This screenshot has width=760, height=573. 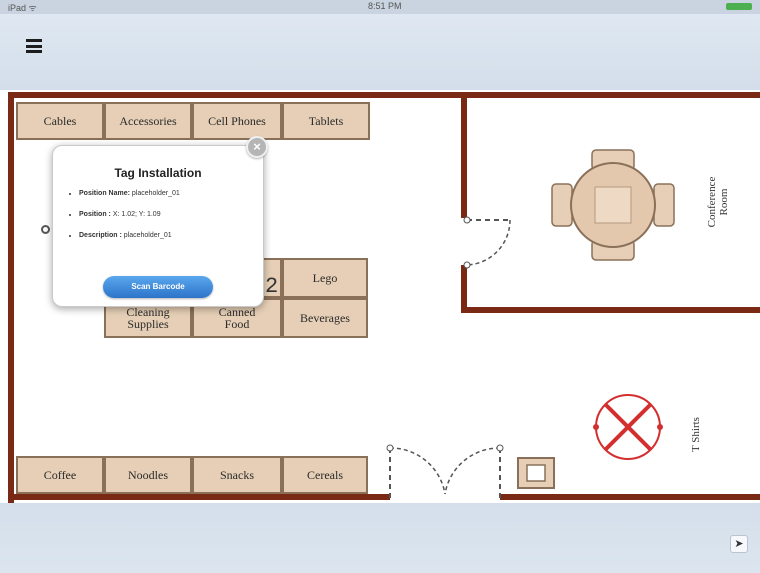 What do you see at coordinates (385, 6) in the screenshot?
I see `status-time: 8:51 PM` at bounding box center [385, 6].